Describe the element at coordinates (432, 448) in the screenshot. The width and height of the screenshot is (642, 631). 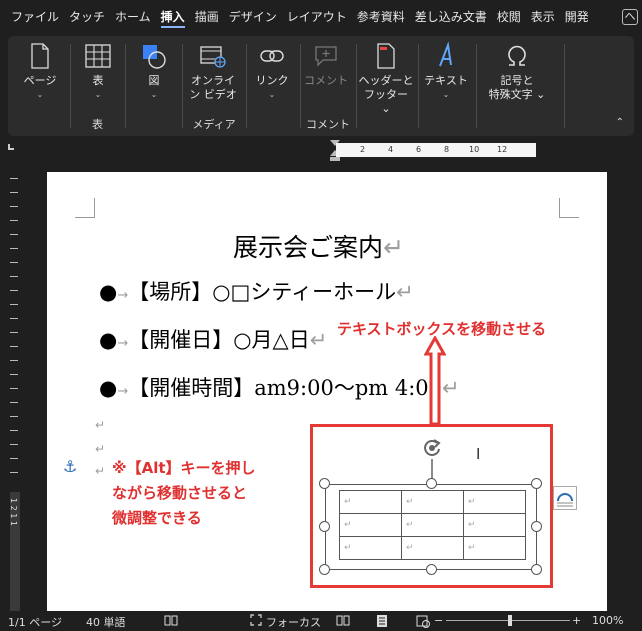
I see `rotate-handle-icon` at that location.